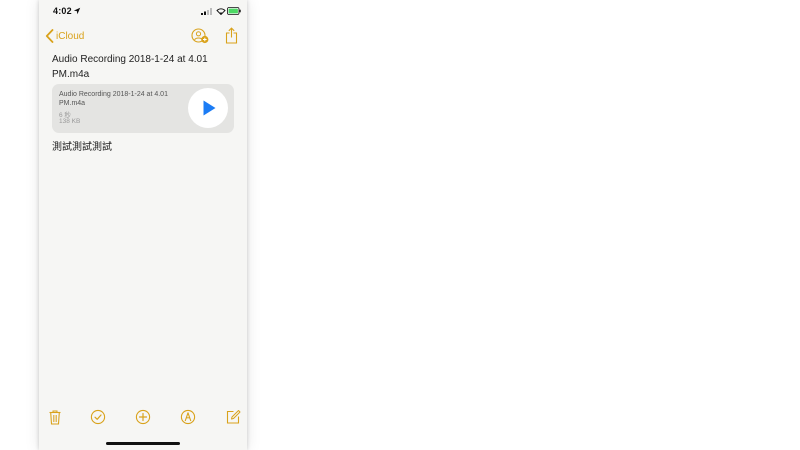 The width and height of the screenshot is (800, 450). What do you see at coordinates (143, 443) in the screenshot?
I see `home-indicator` at bounding box center [143, 443].